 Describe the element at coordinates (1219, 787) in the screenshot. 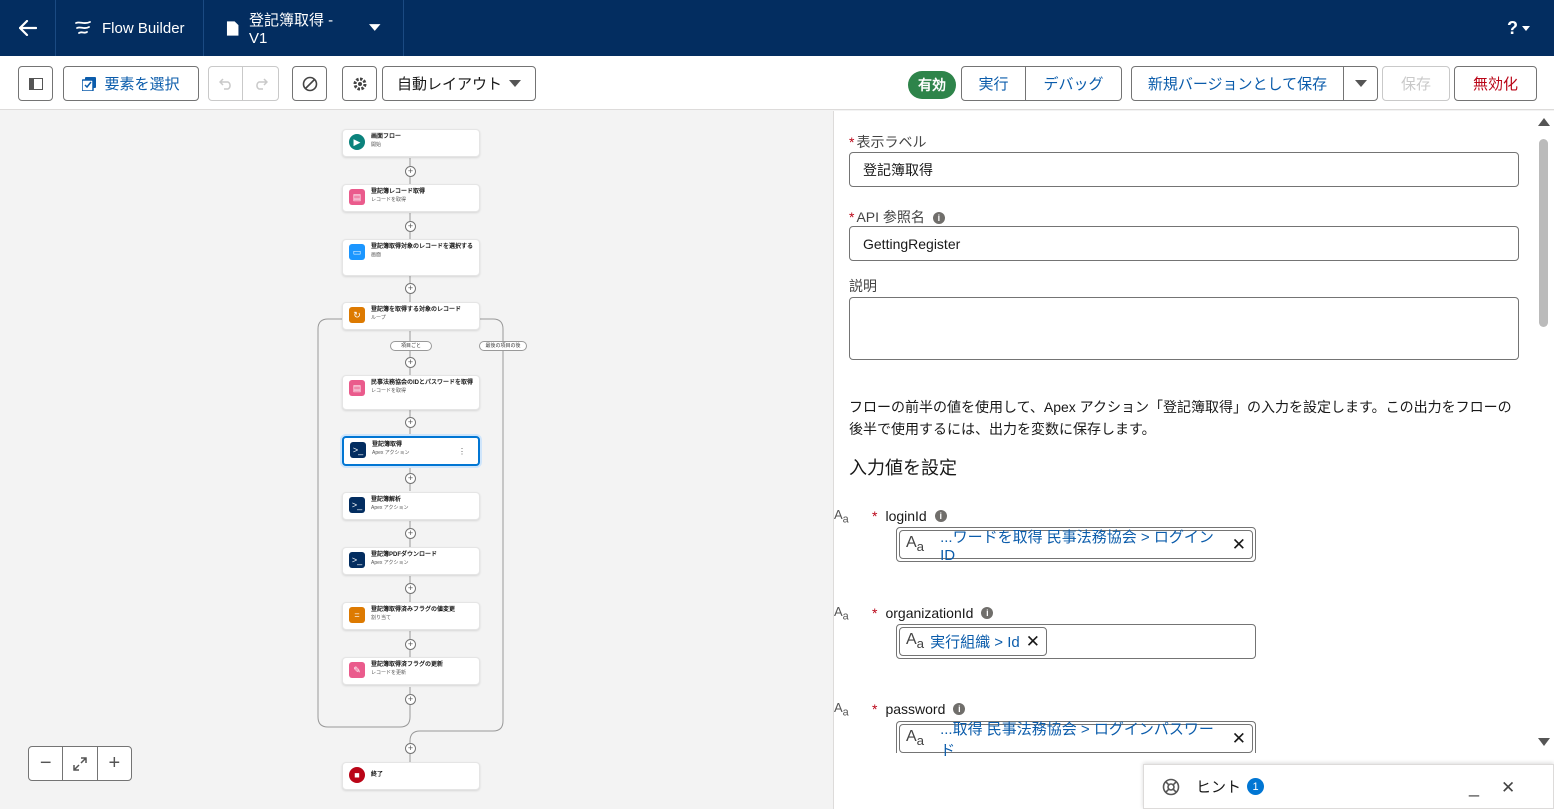

I see `hint-label: ヒント` at that location.